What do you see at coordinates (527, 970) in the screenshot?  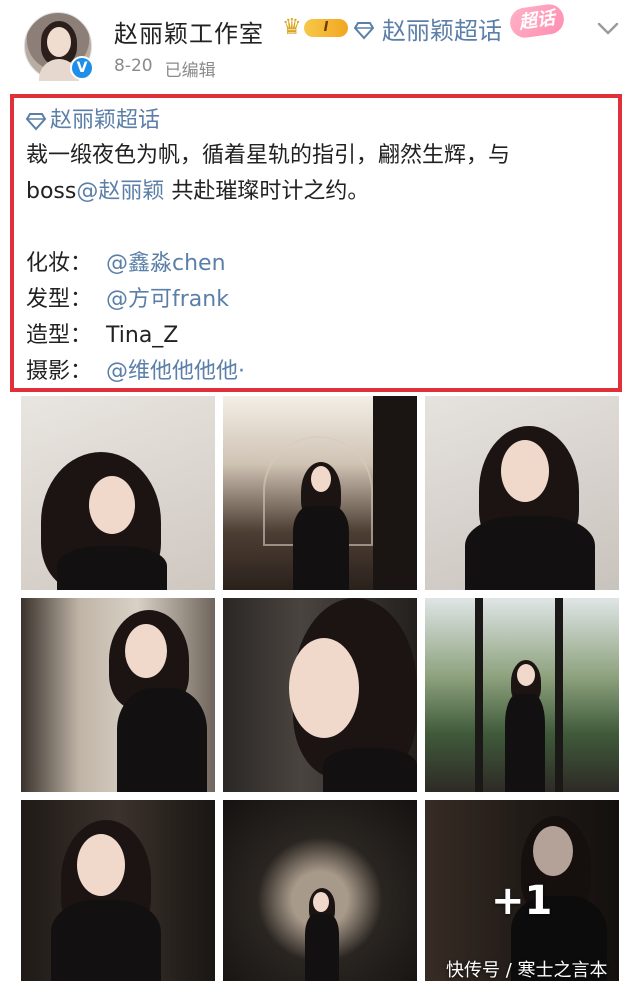 I see `watermark: 快传号 / 寒士之言本` at bounding box center [527, 970].